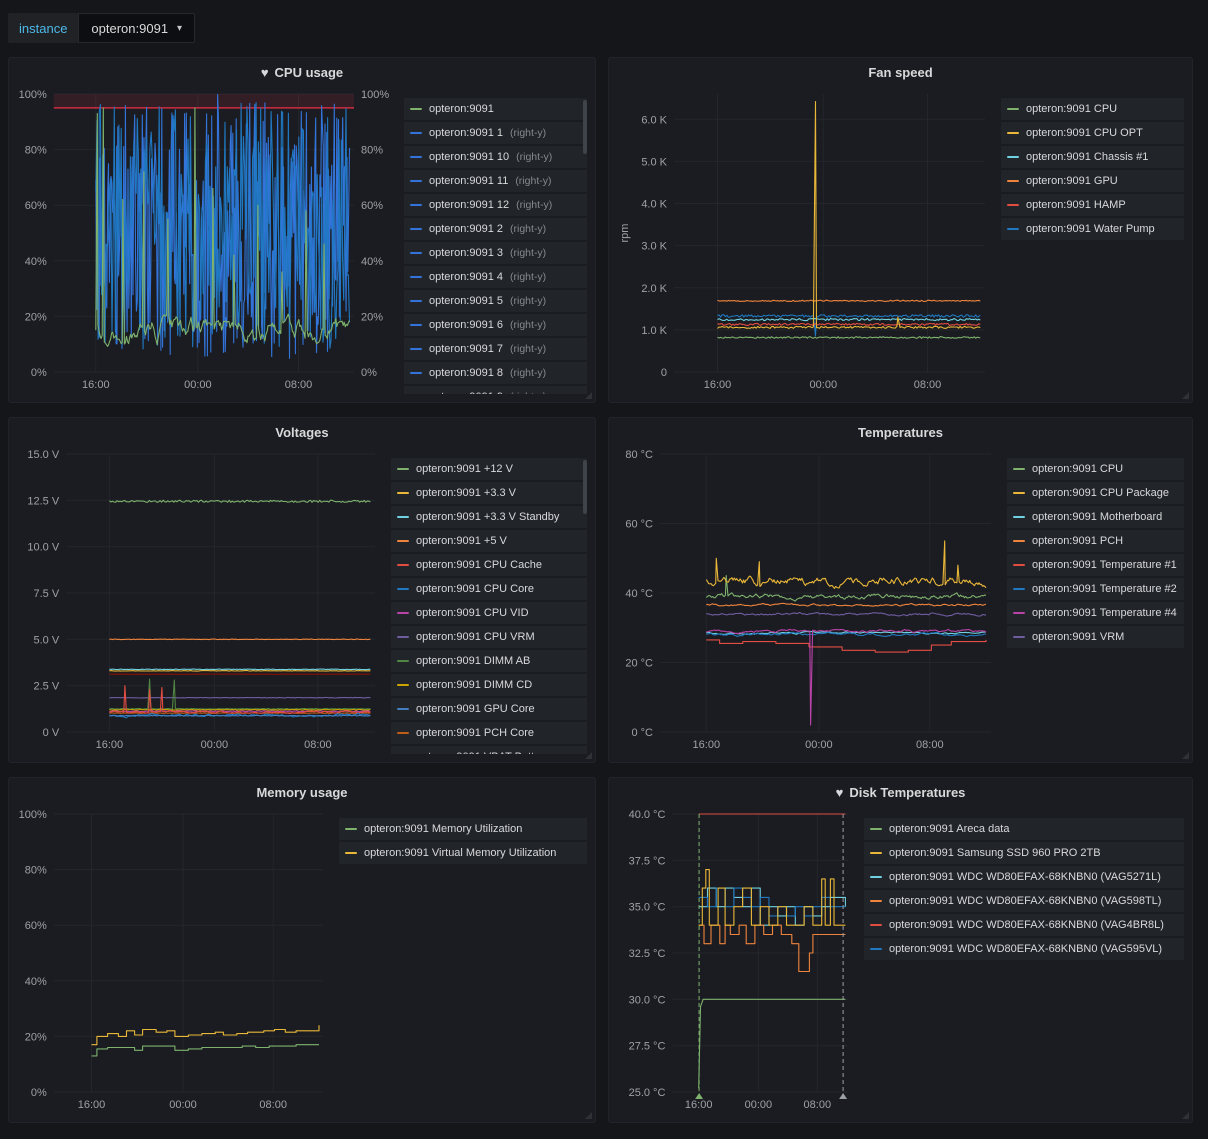 This screenshot has height=1139, width=1208. I want to click on legend-item: opteron:9091 4 (right-y), so click(495, 277).